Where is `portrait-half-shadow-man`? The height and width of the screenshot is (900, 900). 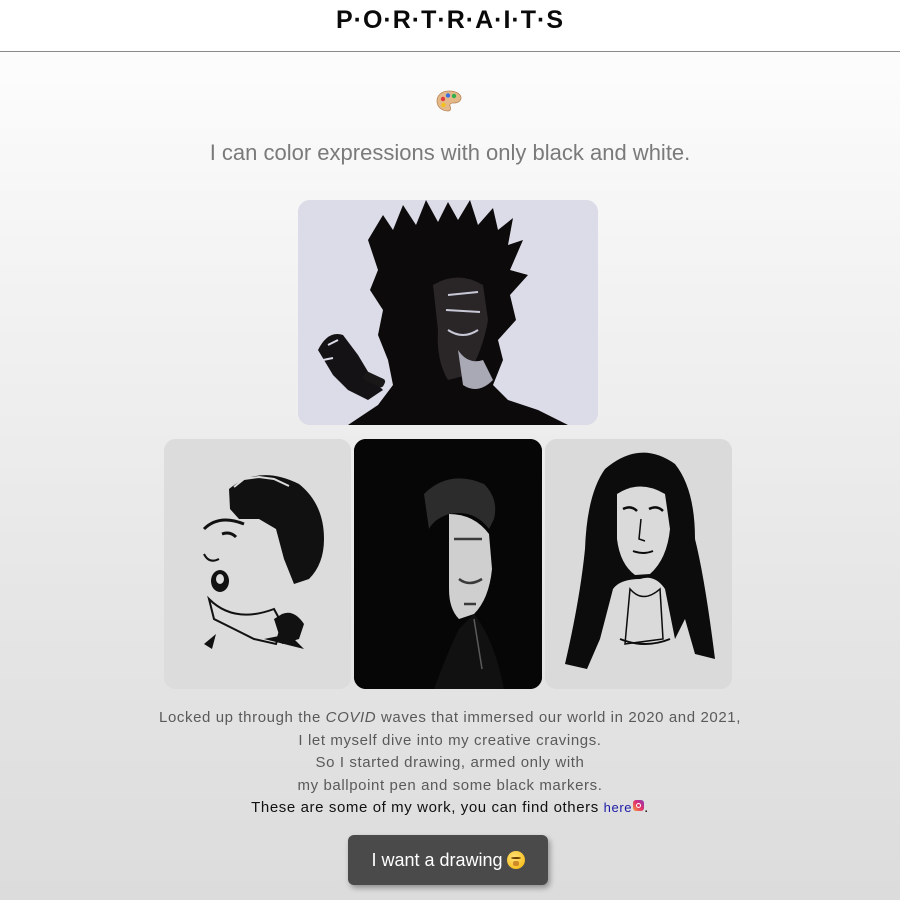
portrait-half-shadow-man is located at coordinates (448, 564).